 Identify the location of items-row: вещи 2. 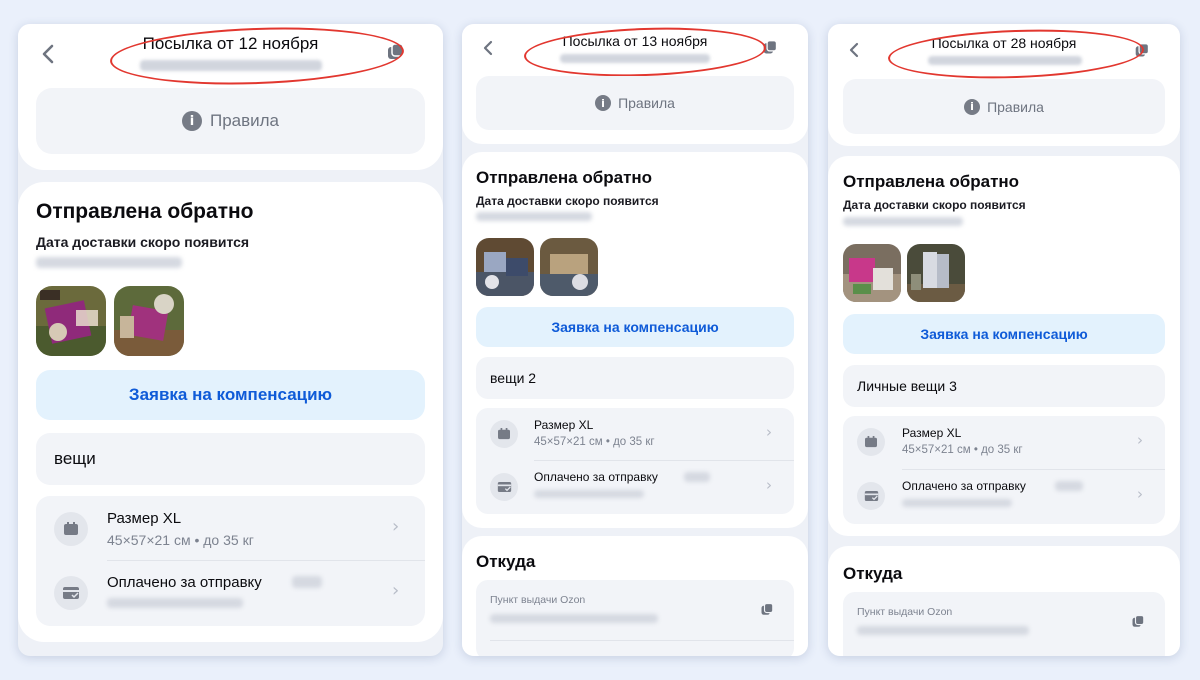
(635, 378).